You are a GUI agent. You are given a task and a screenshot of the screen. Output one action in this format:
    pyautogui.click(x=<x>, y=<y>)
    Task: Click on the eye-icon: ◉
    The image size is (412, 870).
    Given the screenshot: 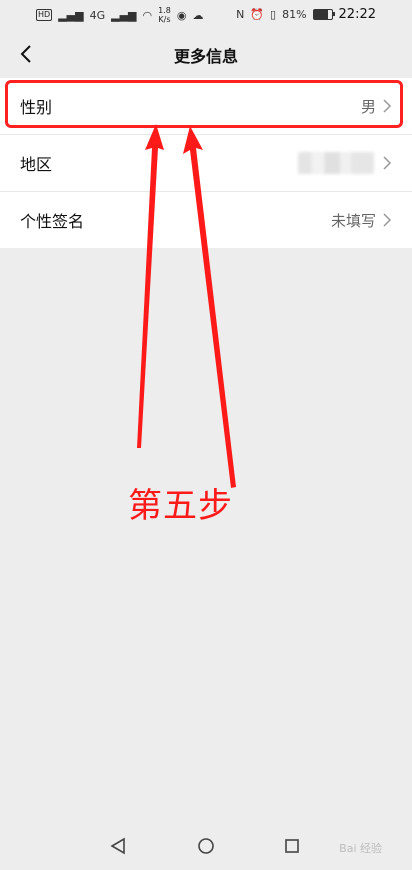 What is the action you would take?
    pyautogui.click(x=181, y=15)
    